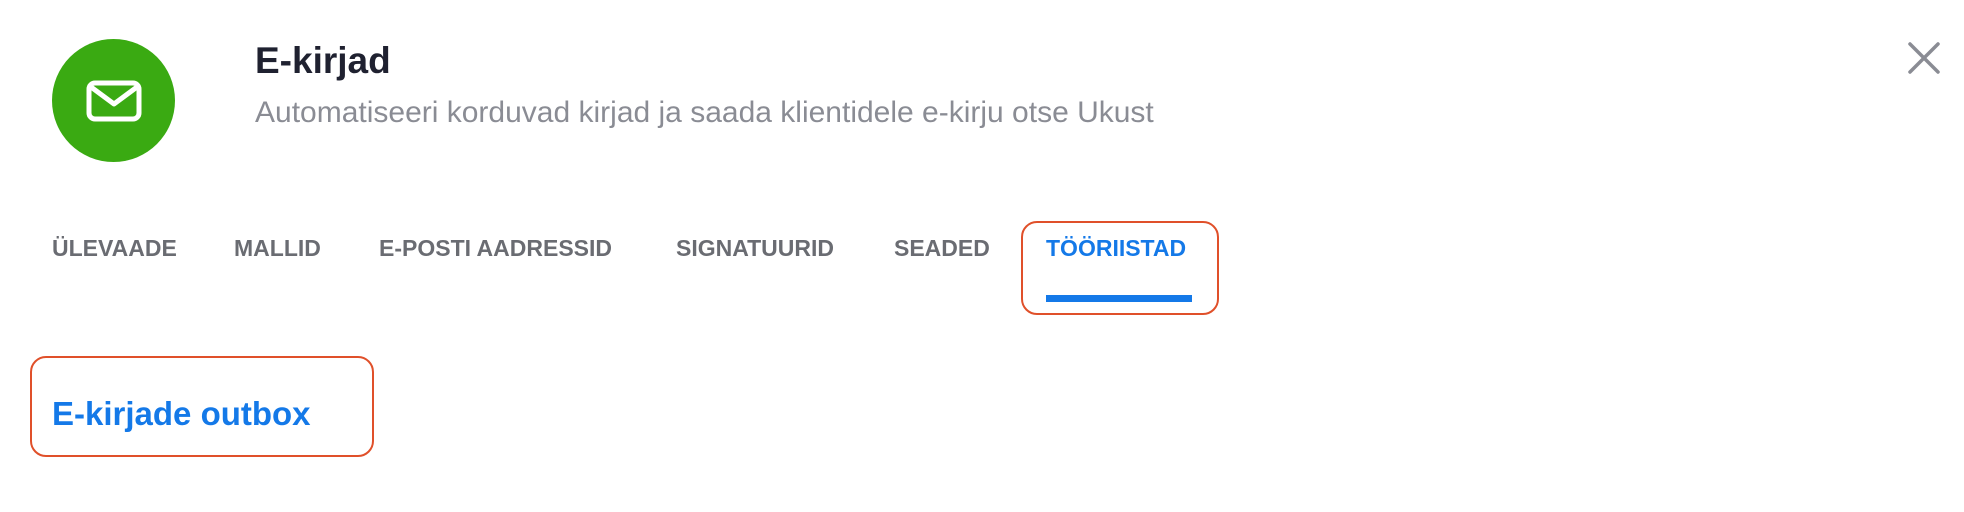  Describe the element at coordinates (942, 248) in the screenshot. I see `tab-seaded: SEADED` at that location.